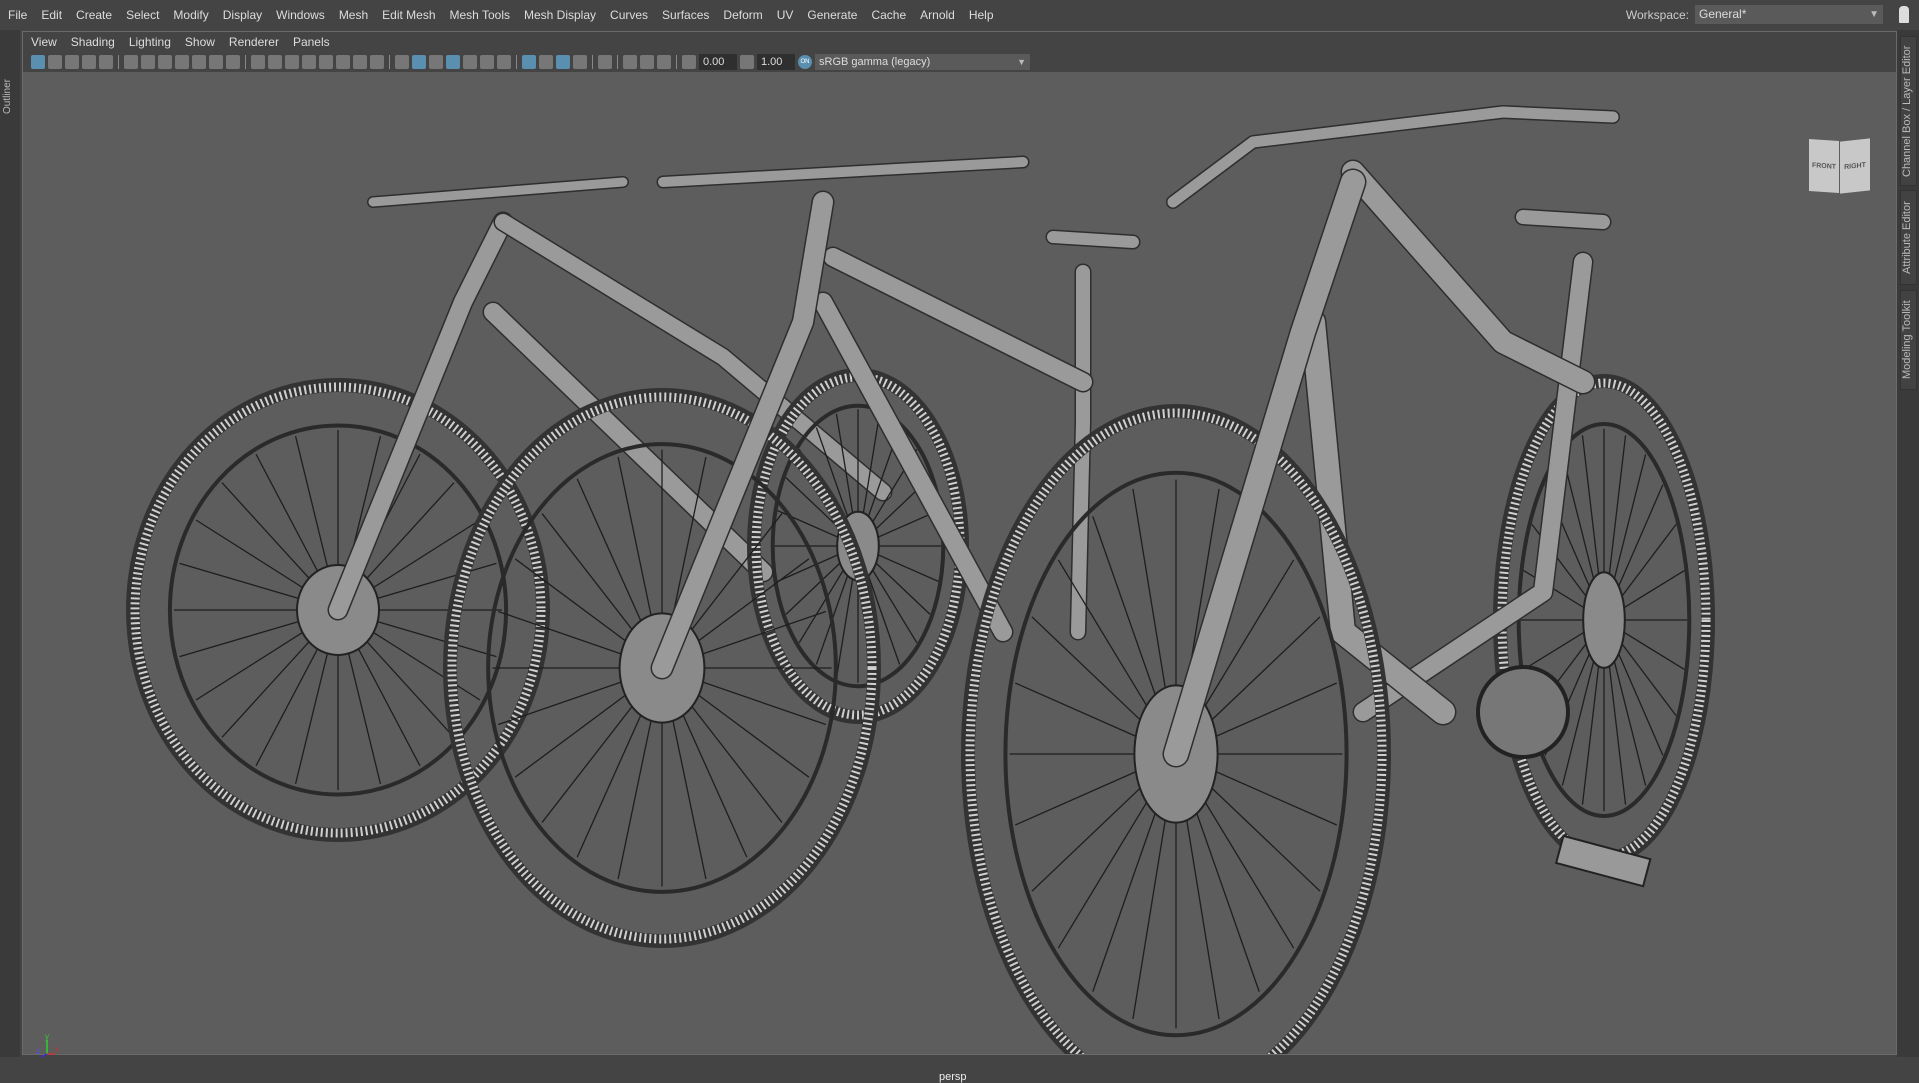 This screenshot has width=1919, height=1083. Describe the element at coordinates (190, 15) in the screenshot. I see `menu-modify: Modify` at that location.